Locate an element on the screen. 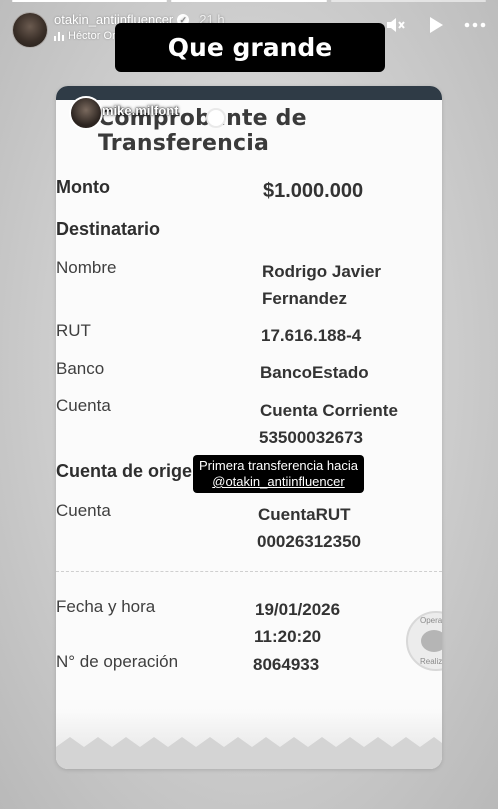  mention-sticker-handle: @otakin_antiinfluencer is located at coordinates (278, 482).